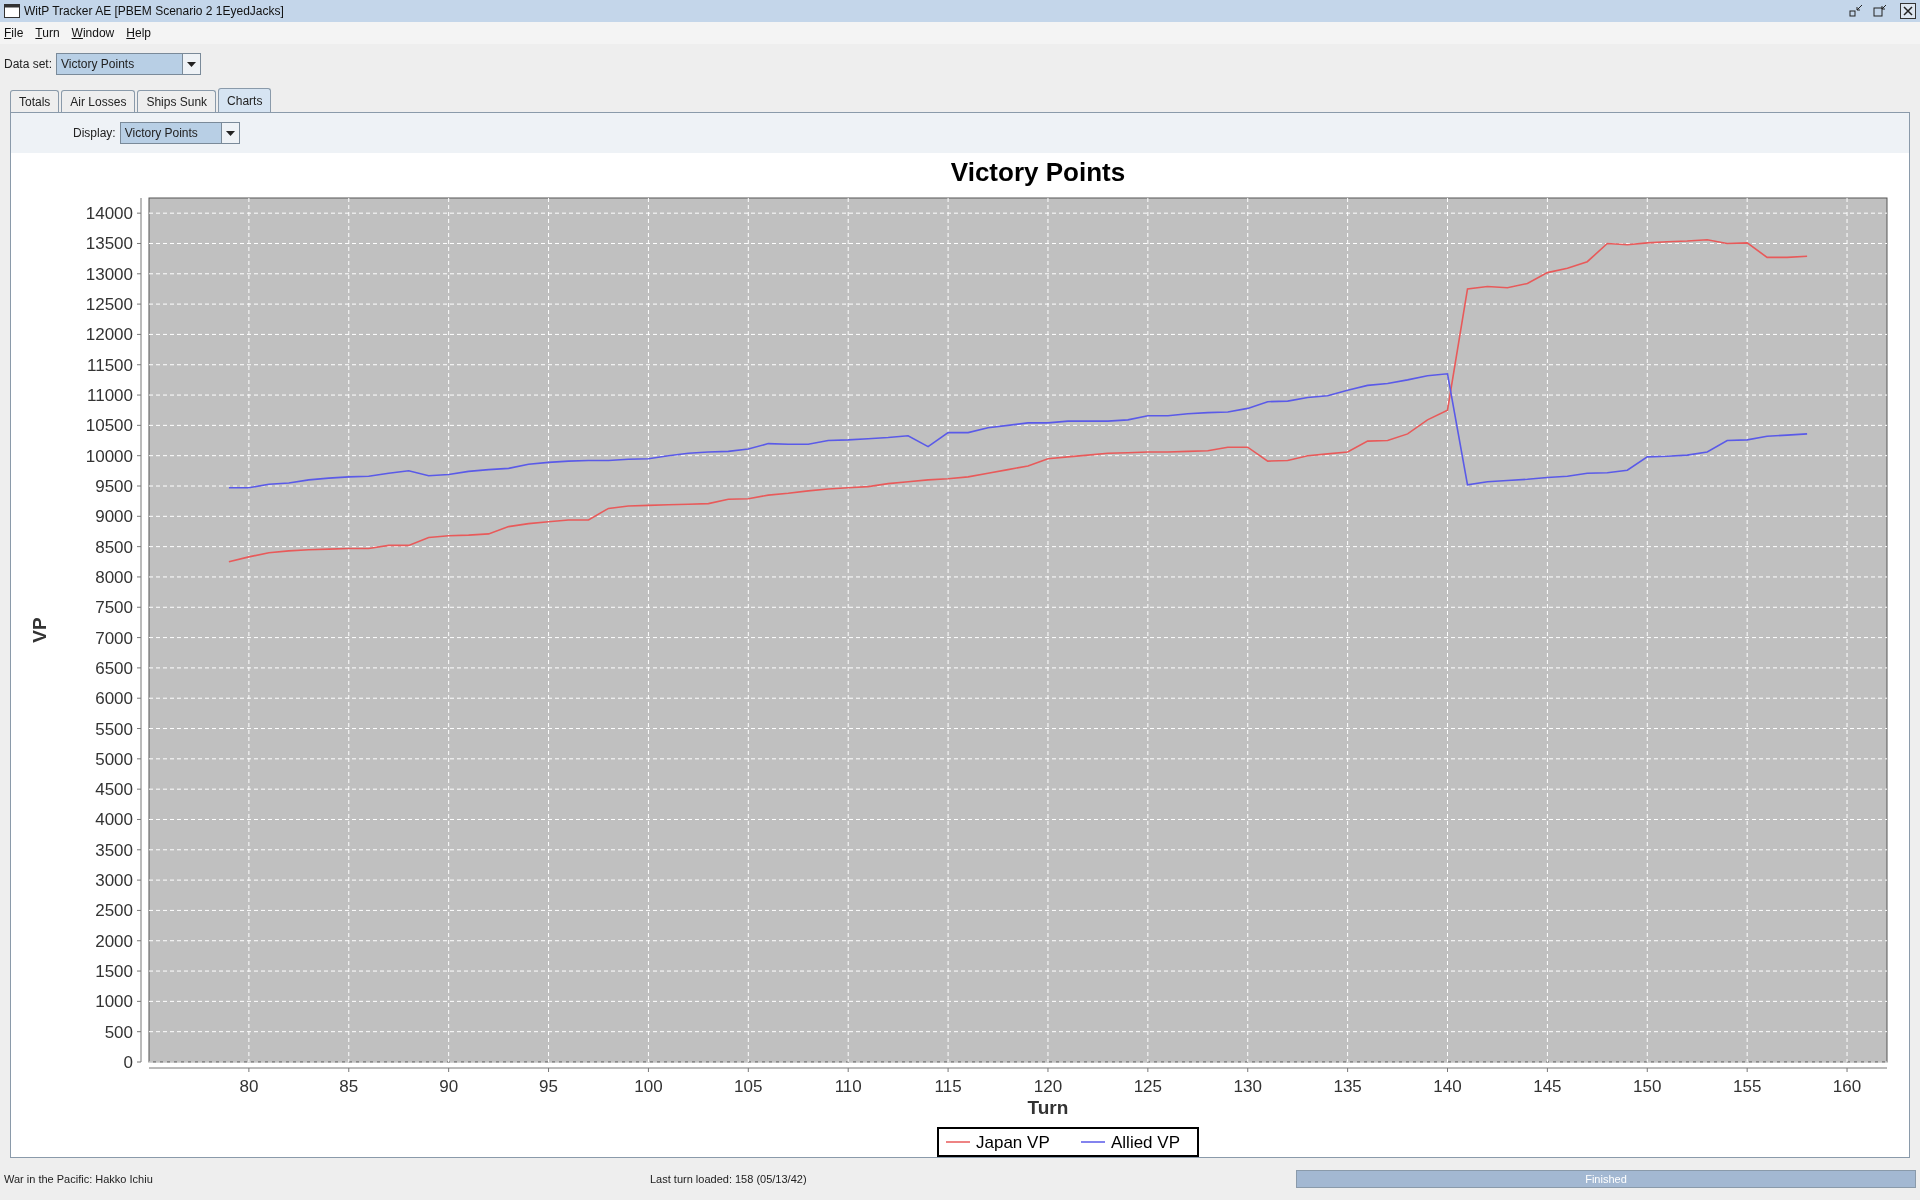 This screenshot has height=1200, width=1920. I want to click on status-text: War in the Pacific: Hakko Ichiu, so click(79, 1179).